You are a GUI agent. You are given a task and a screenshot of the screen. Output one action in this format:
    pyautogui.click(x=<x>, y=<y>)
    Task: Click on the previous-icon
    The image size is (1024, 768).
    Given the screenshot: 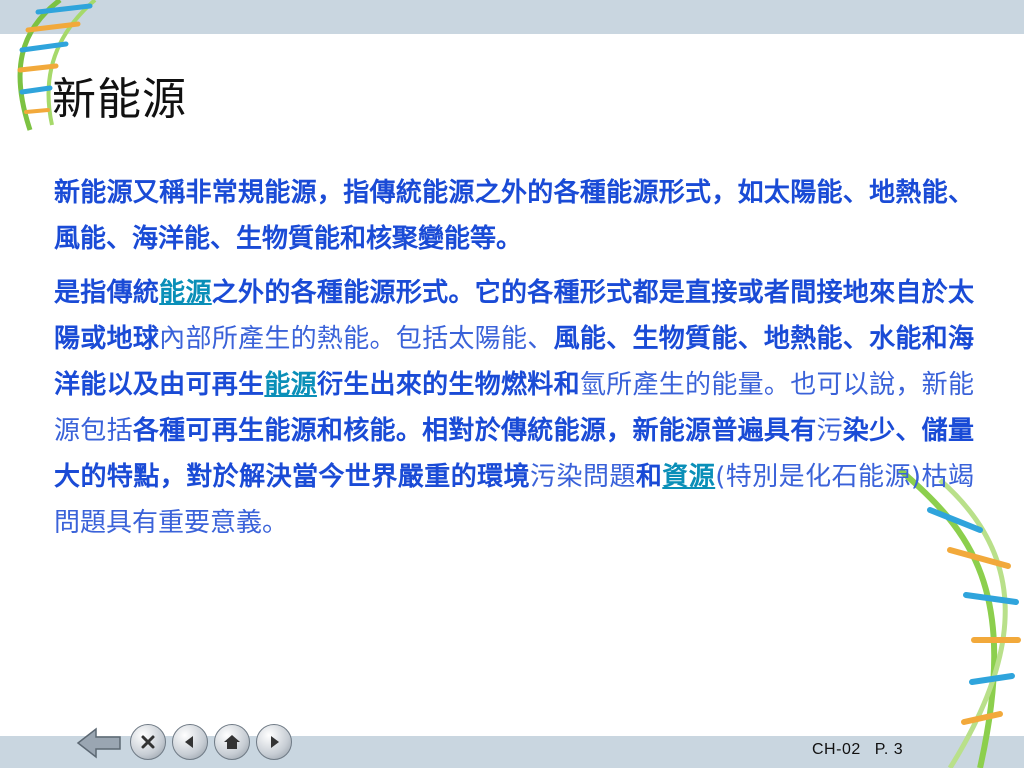 What is the action you would take?
    pyautogui.click(x=189, y=742)
    